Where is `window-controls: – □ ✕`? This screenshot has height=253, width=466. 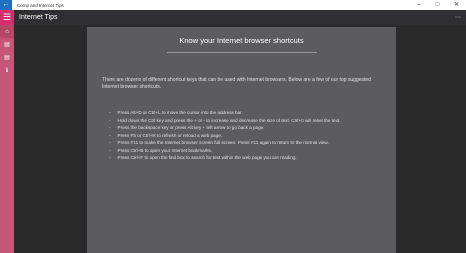
window-controls: – □ ✕ is located at coordinates (437, 5).